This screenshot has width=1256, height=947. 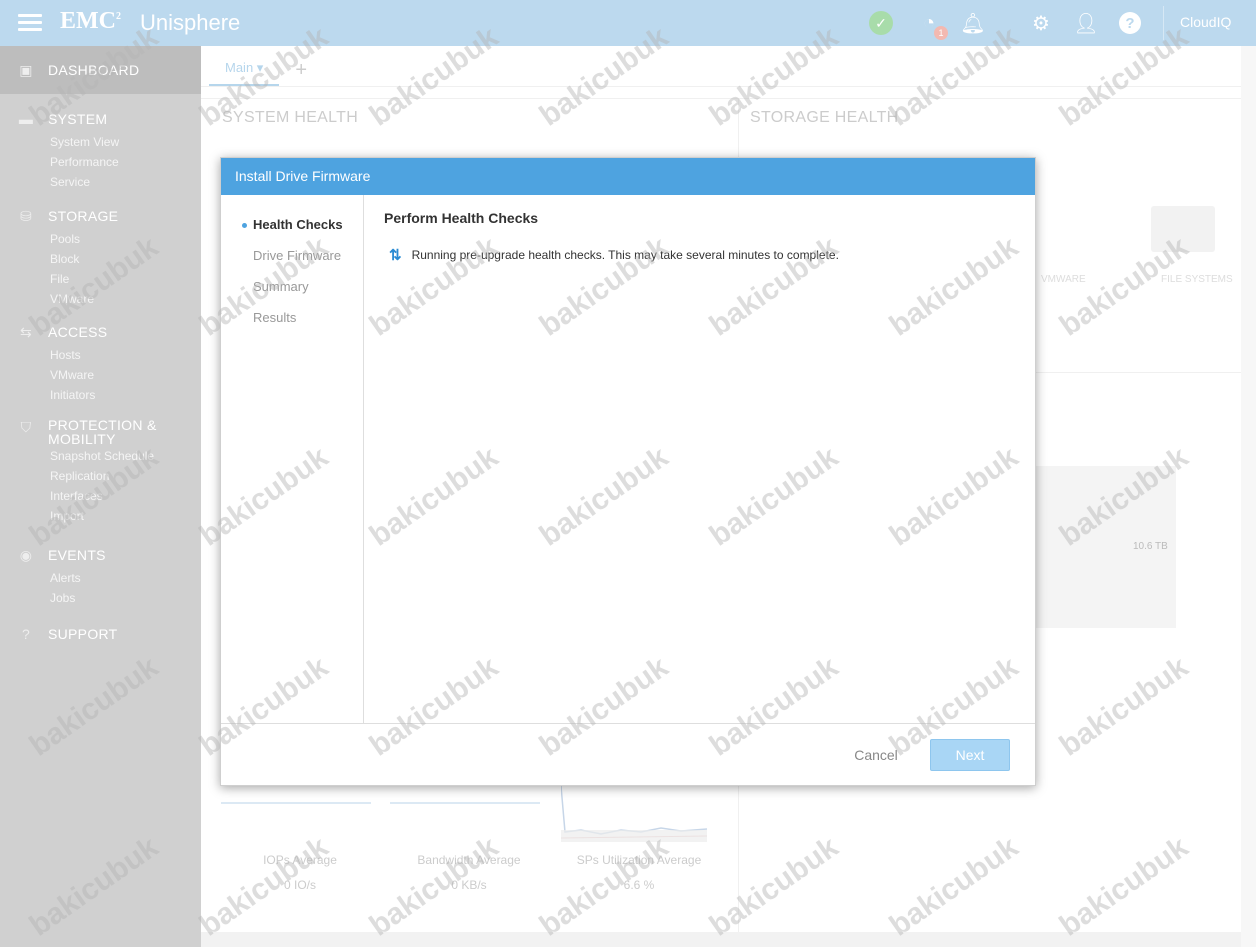 What do you see at coordinates (469, 885) in the screenshot?
I see `bandwidth-average-value: 0 KB/s` at bounding box center [469, 885].